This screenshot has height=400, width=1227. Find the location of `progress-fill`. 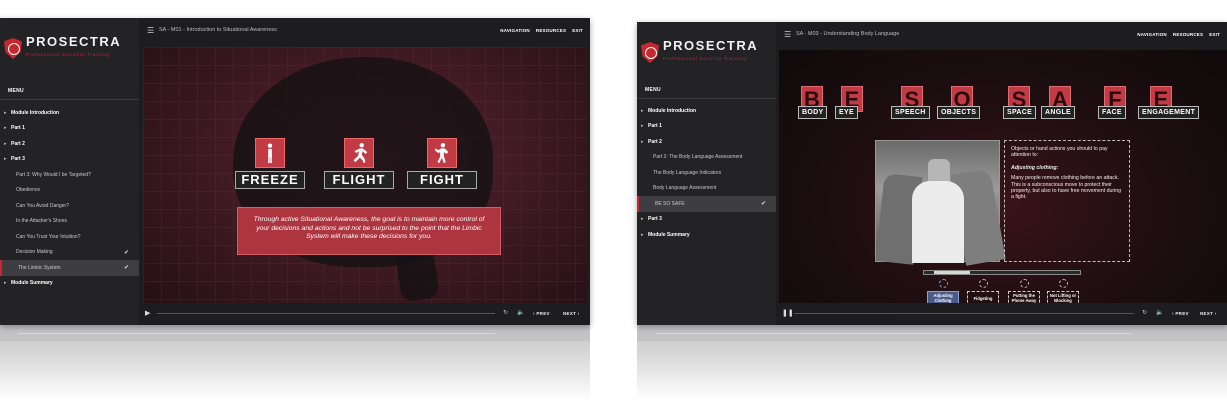

progress-fill is located at coordinates (845, 313).